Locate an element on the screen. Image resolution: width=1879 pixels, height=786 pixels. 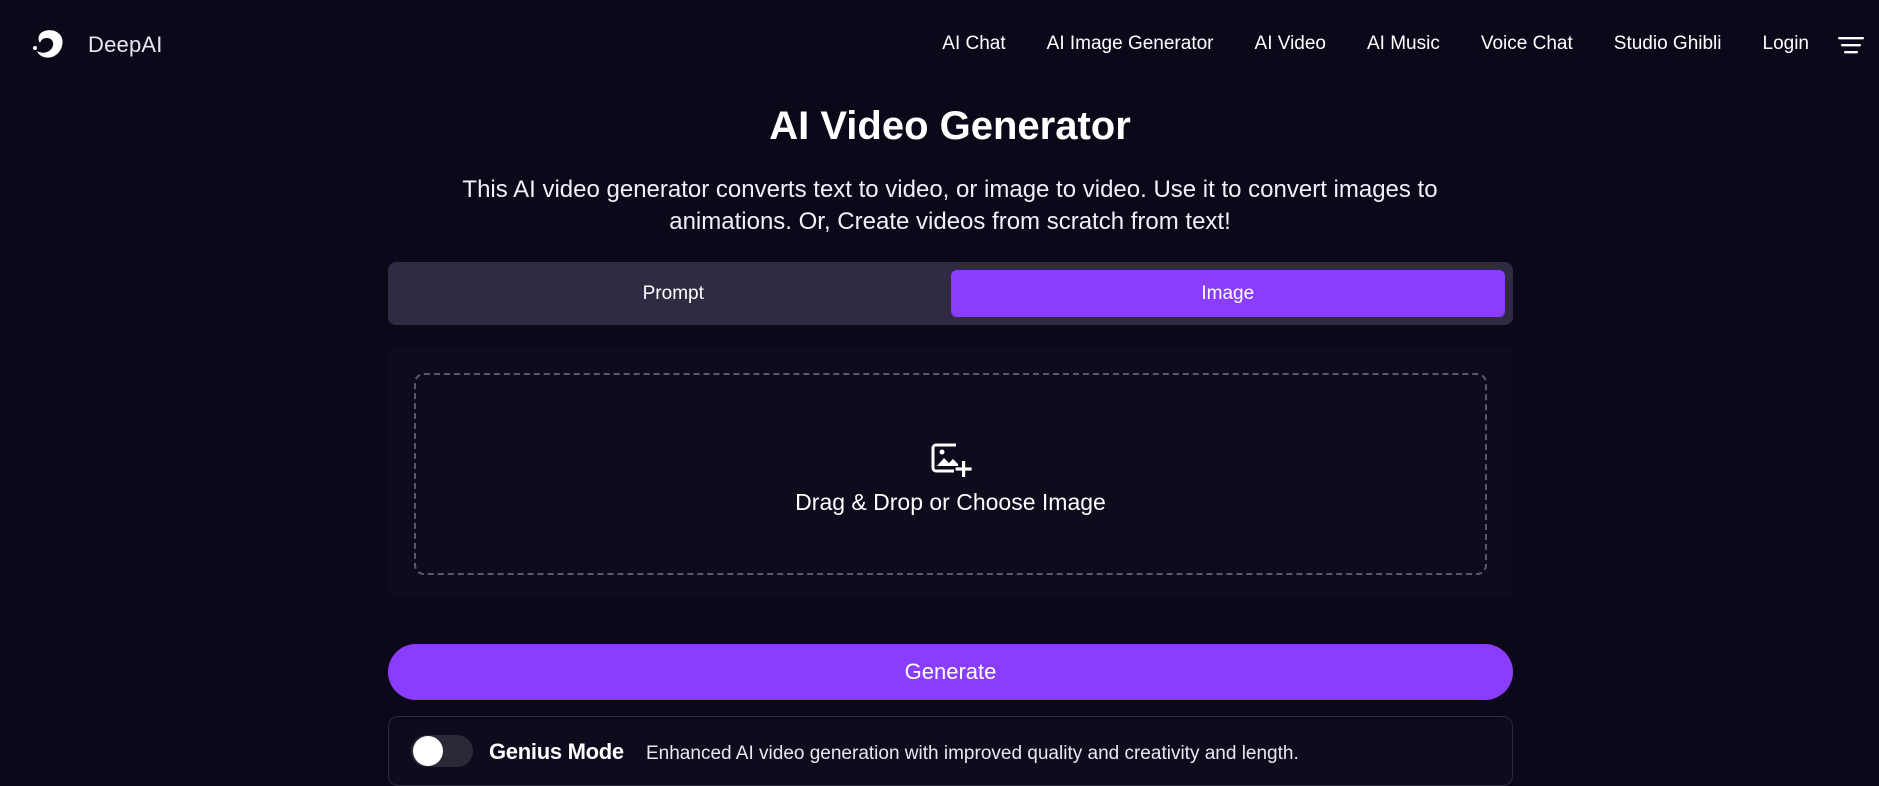
nav-item-ai-image-generator: AI Image Generator is located at coordinates (1130, 44).